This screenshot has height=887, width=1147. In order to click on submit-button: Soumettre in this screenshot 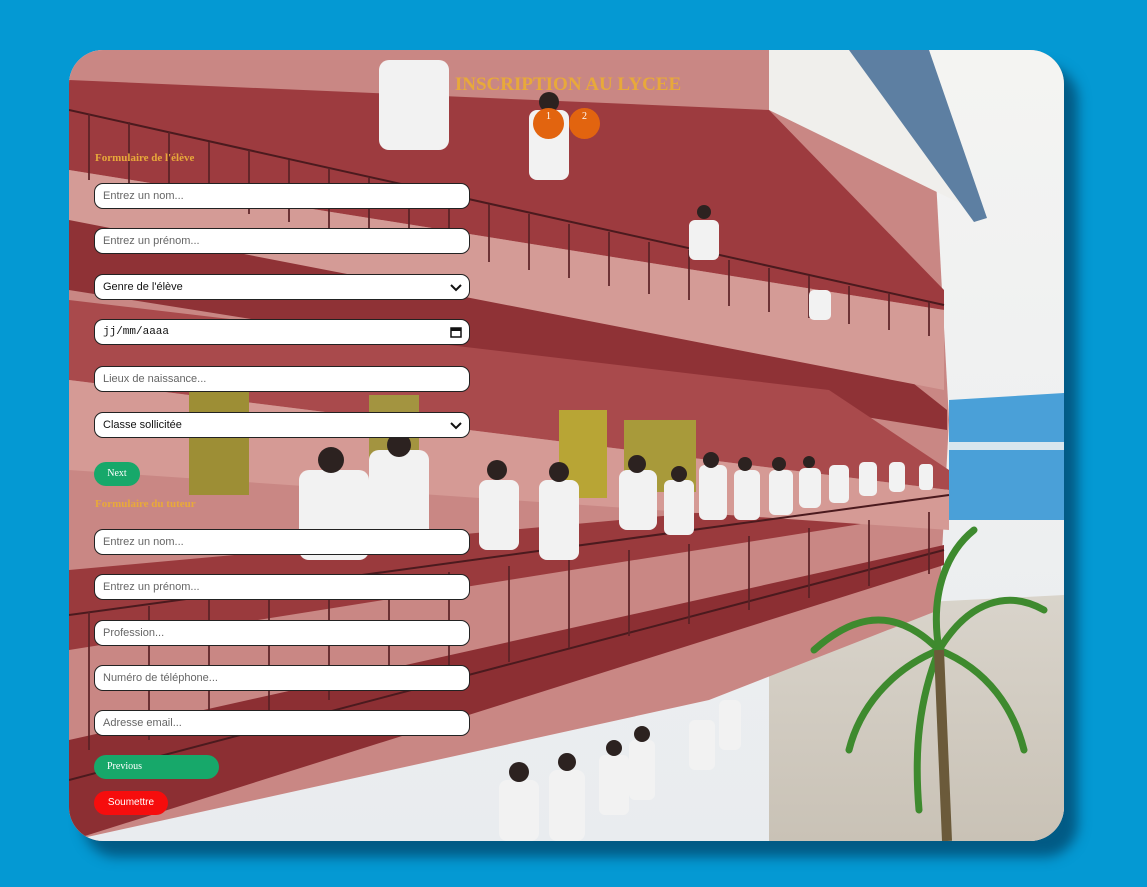, I will do `click(131, 803)`.